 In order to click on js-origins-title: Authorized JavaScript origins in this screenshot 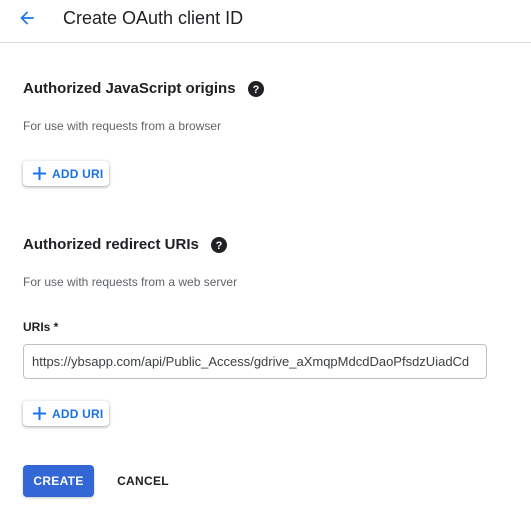, I will do `click(129, 88)`.